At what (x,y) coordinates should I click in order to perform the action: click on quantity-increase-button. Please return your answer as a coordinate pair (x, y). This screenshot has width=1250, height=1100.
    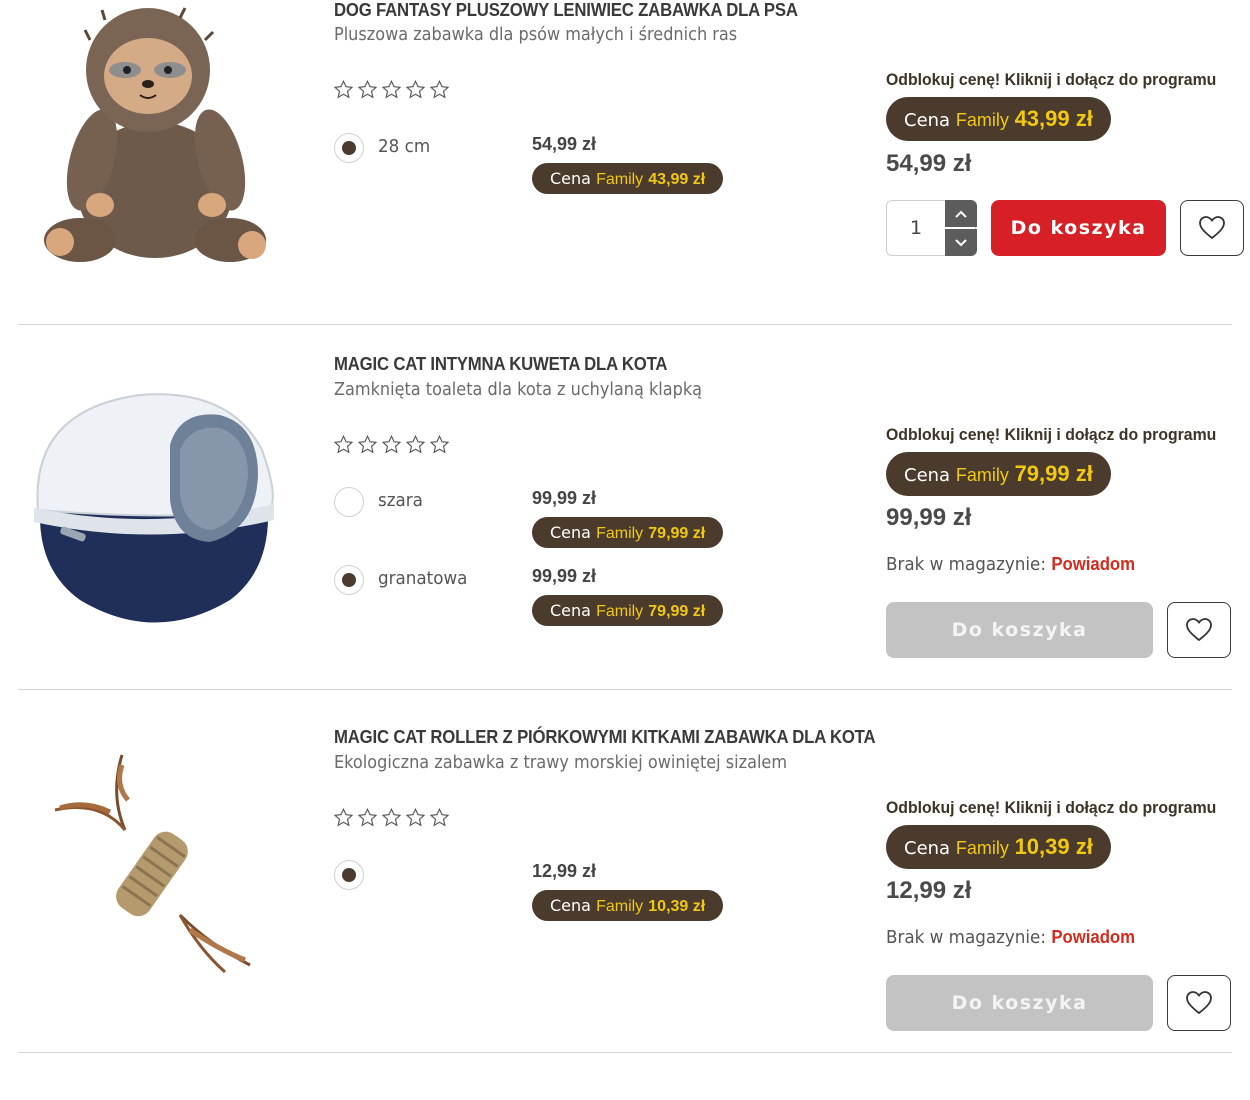
    Looking at the image, I should click on (961, 213).